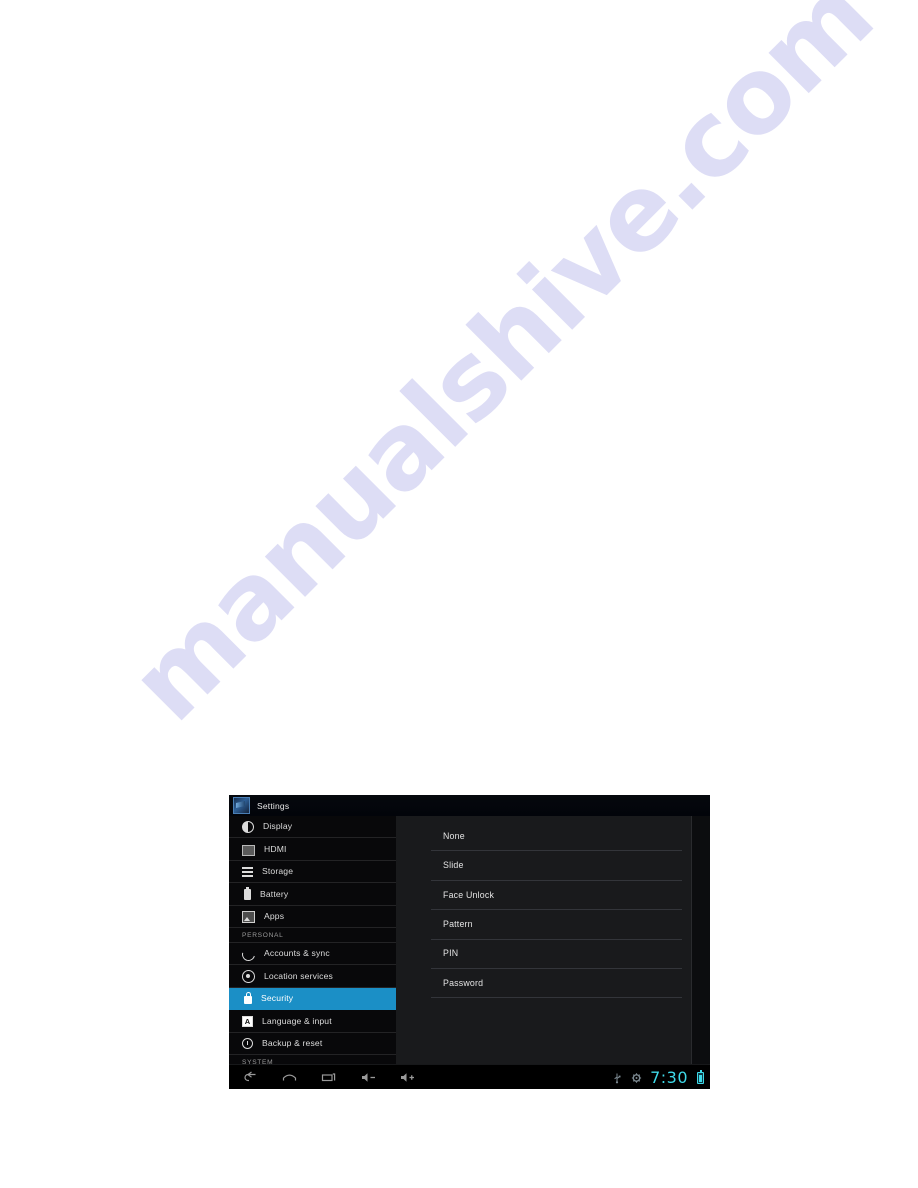 The image size is (918, 1188). I want to click on option-row-face-unlock: Face Unlock, so click(556, 896).